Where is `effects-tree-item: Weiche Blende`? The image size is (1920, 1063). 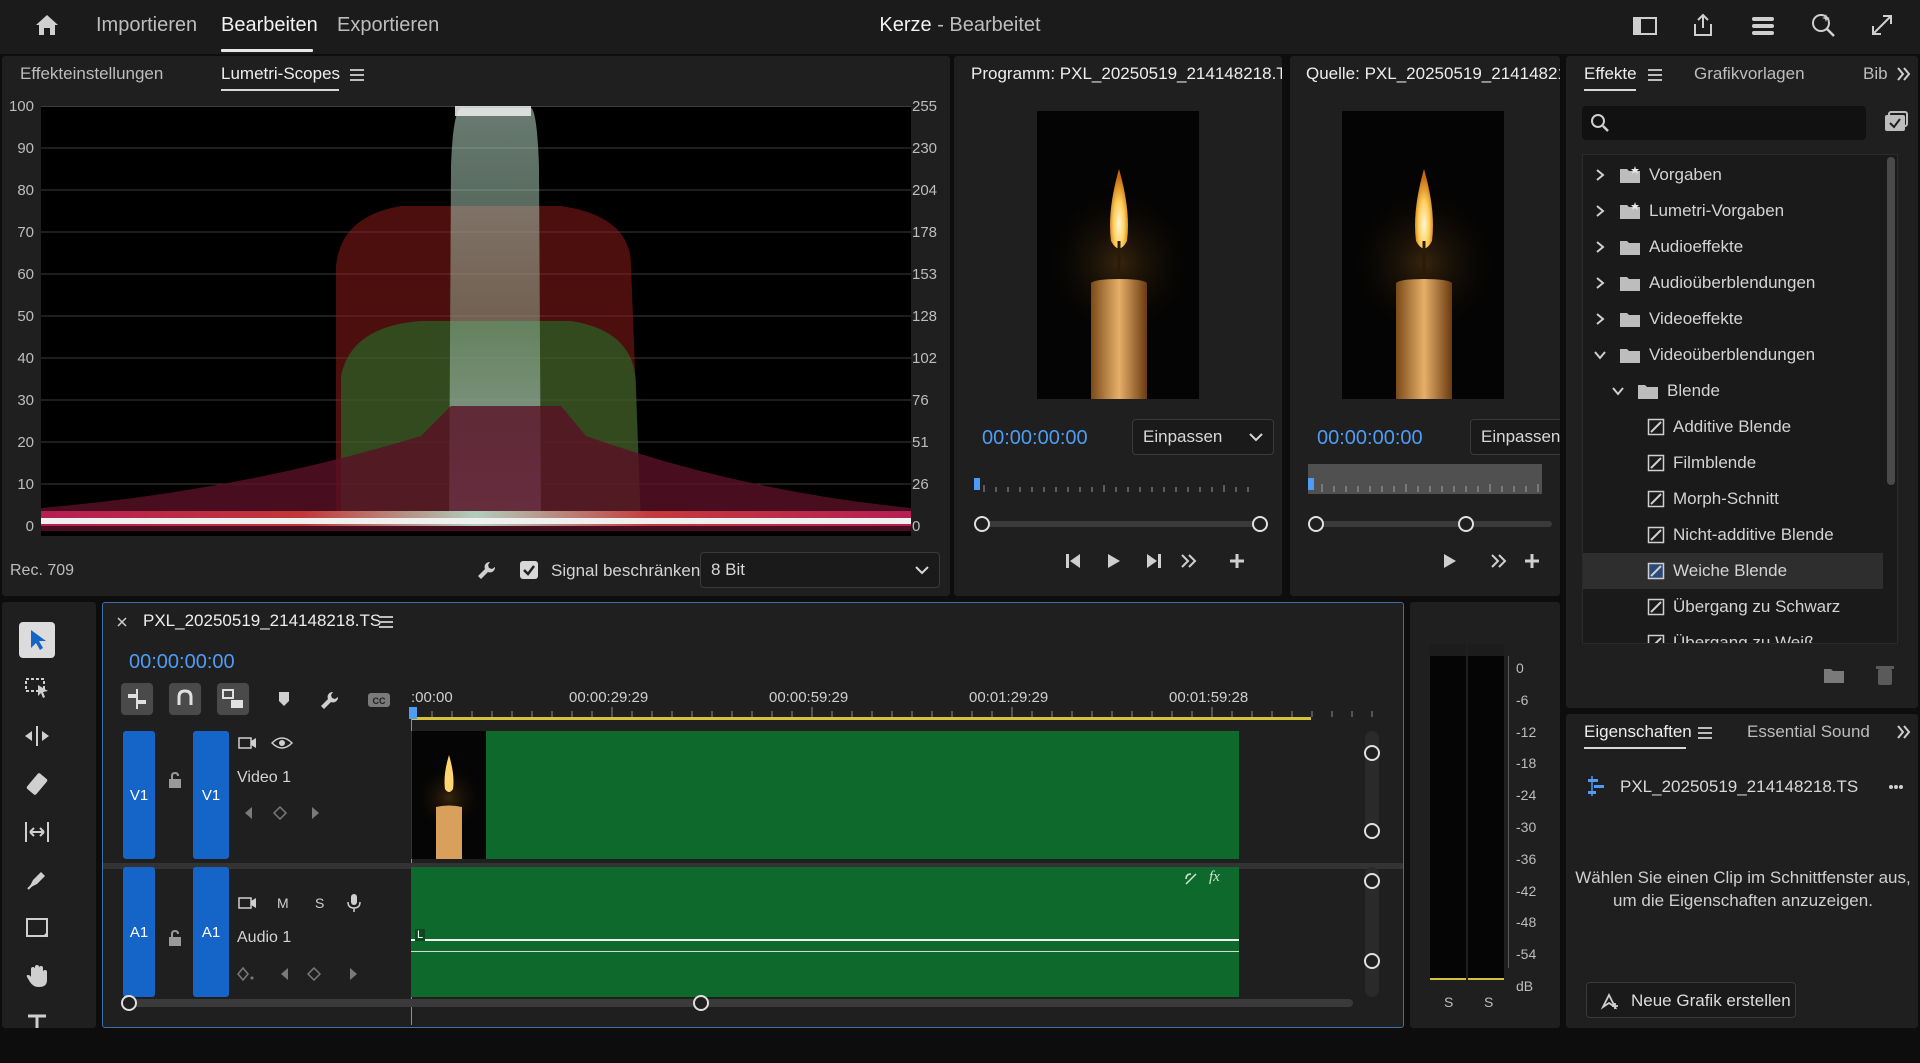
effects-tree-item: Weiche Blende is located at coordinates (1733, 571).